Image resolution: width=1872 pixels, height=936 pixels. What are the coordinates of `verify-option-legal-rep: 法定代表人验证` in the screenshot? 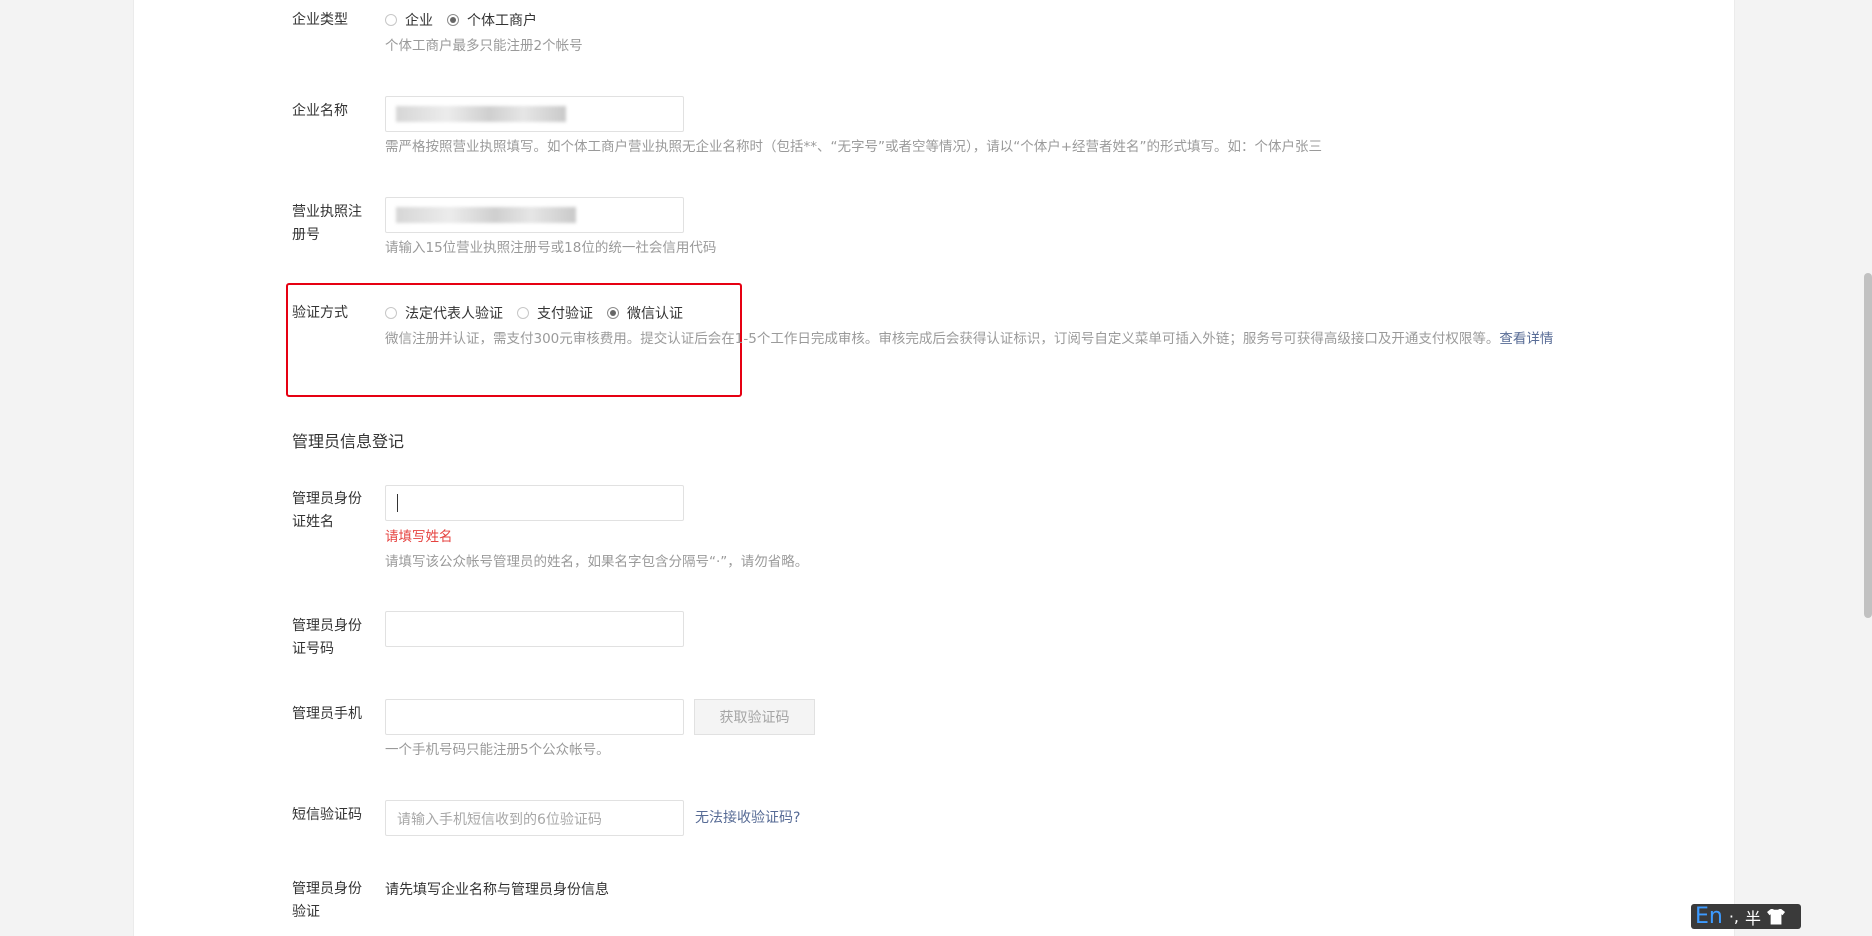 It's located at (444, 313).